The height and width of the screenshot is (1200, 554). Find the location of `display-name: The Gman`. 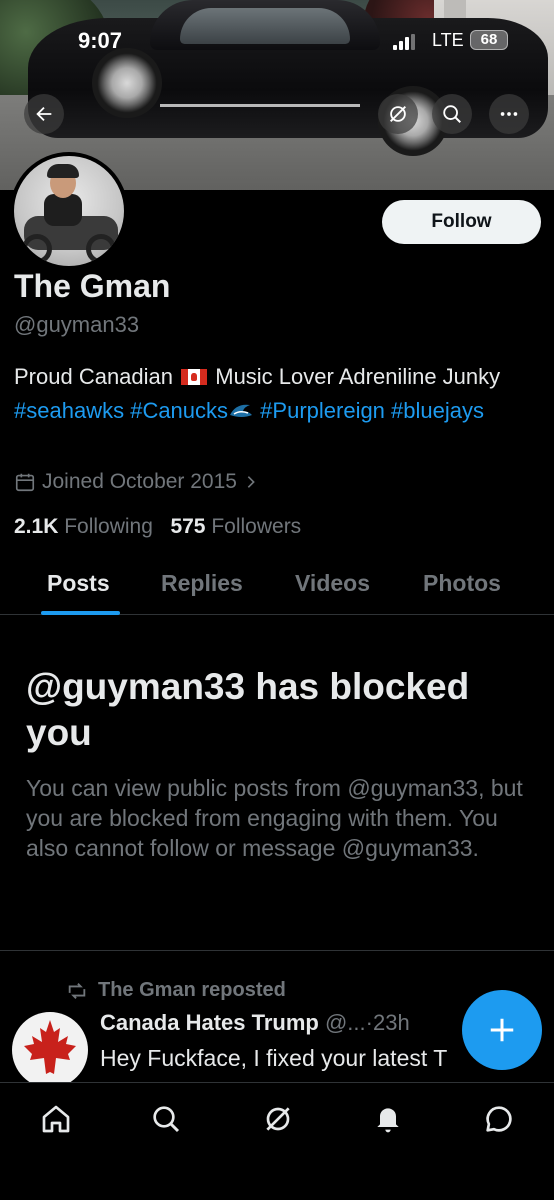

display-name: The Gman is located at coordinates (92, 286).